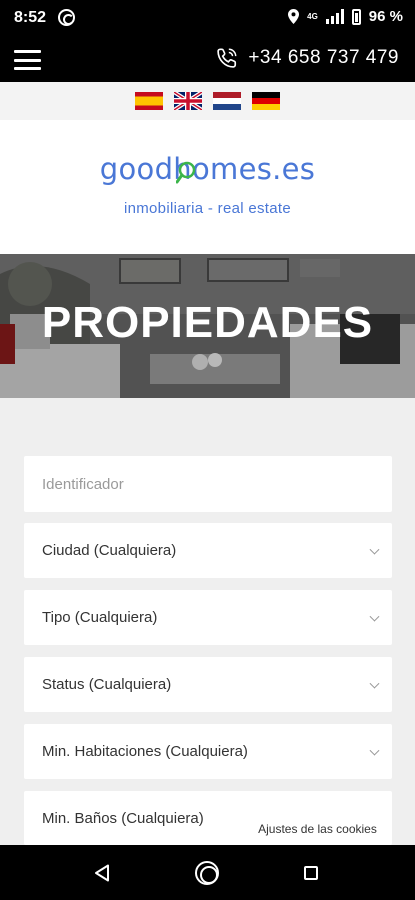 This screenshot has height=900, width=415. What do you see at coordinates (311, 873) in the screenshot?
I see `recent-apps-icon` at bounding box center [311, 873].